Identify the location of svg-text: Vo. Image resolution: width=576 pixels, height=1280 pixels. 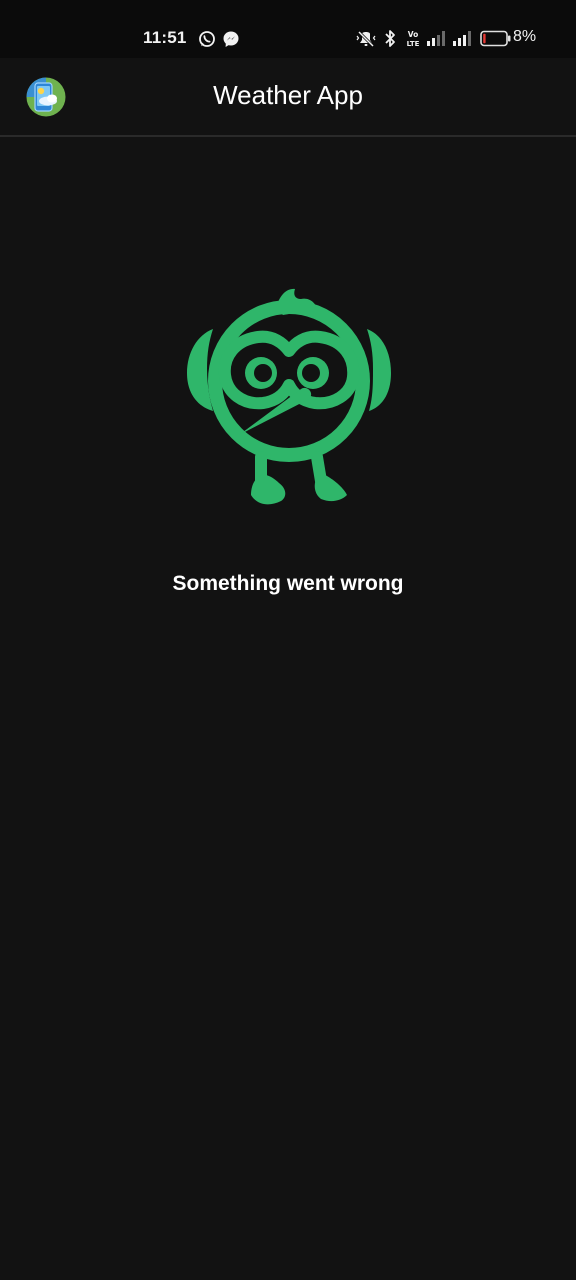
(413, 34).